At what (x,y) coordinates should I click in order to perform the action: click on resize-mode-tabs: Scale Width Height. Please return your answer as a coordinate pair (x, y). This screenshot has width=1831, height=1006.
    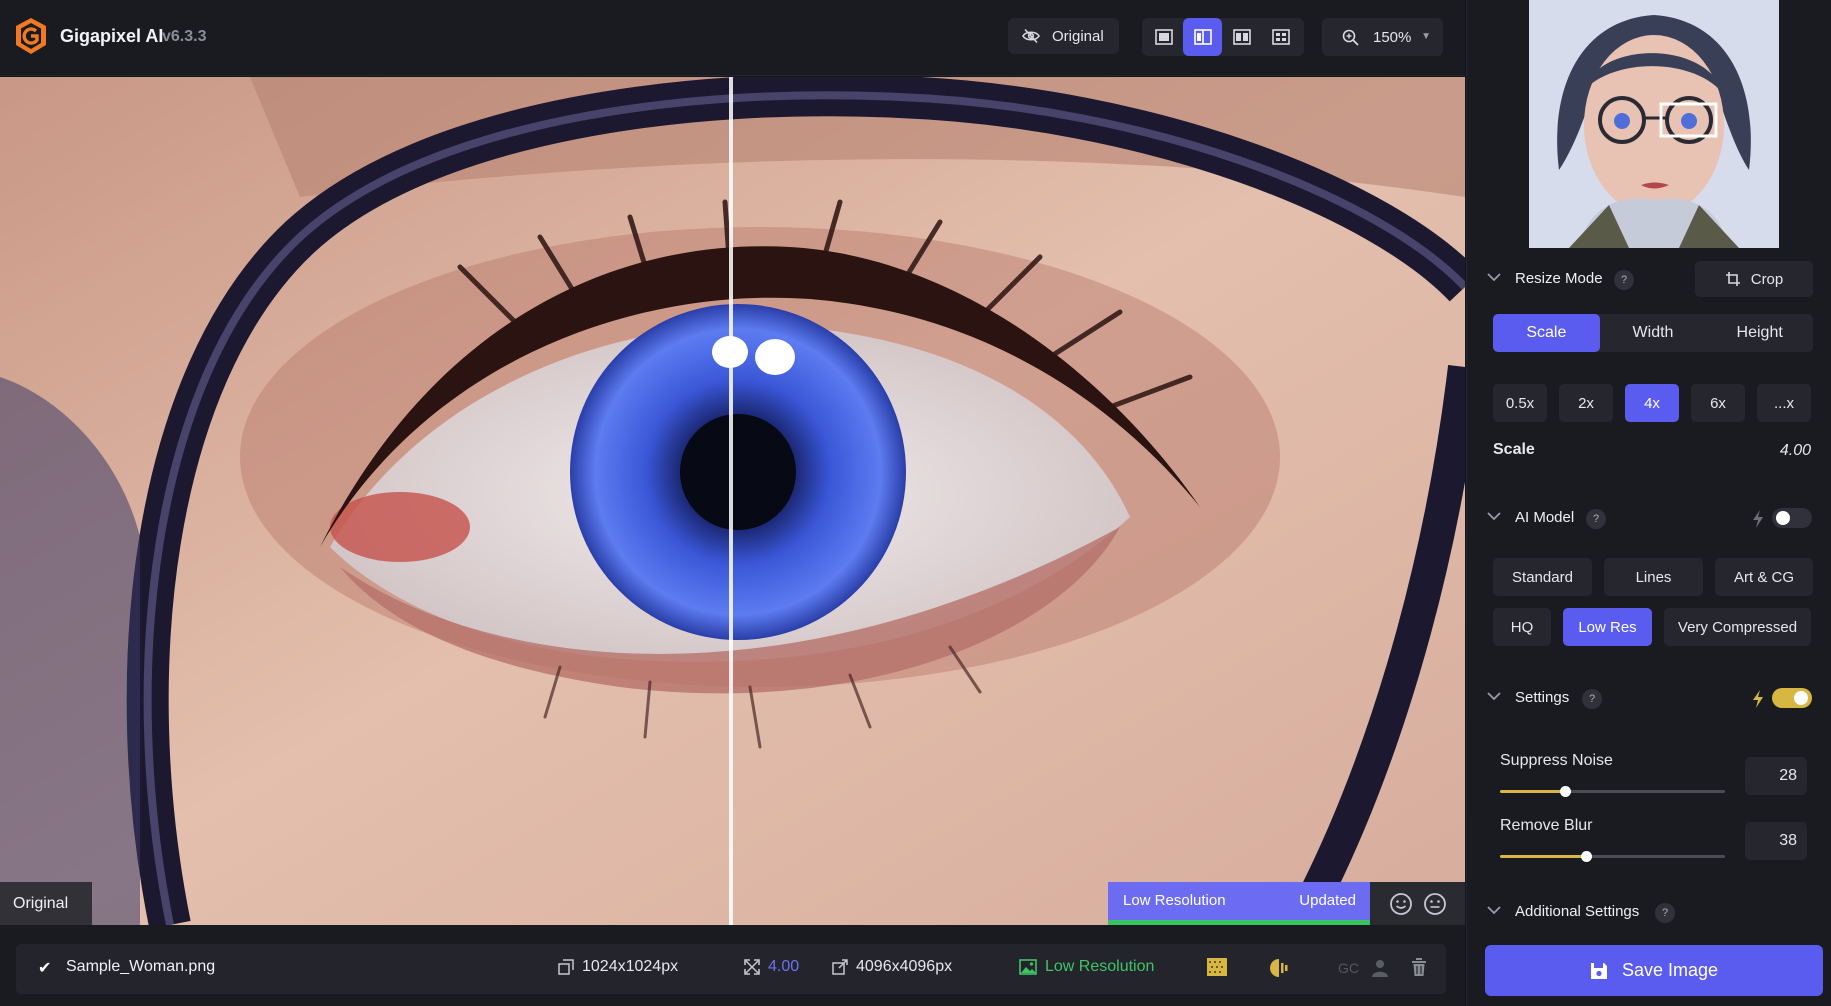
    Looking at the image, I should click on (1653, 333).